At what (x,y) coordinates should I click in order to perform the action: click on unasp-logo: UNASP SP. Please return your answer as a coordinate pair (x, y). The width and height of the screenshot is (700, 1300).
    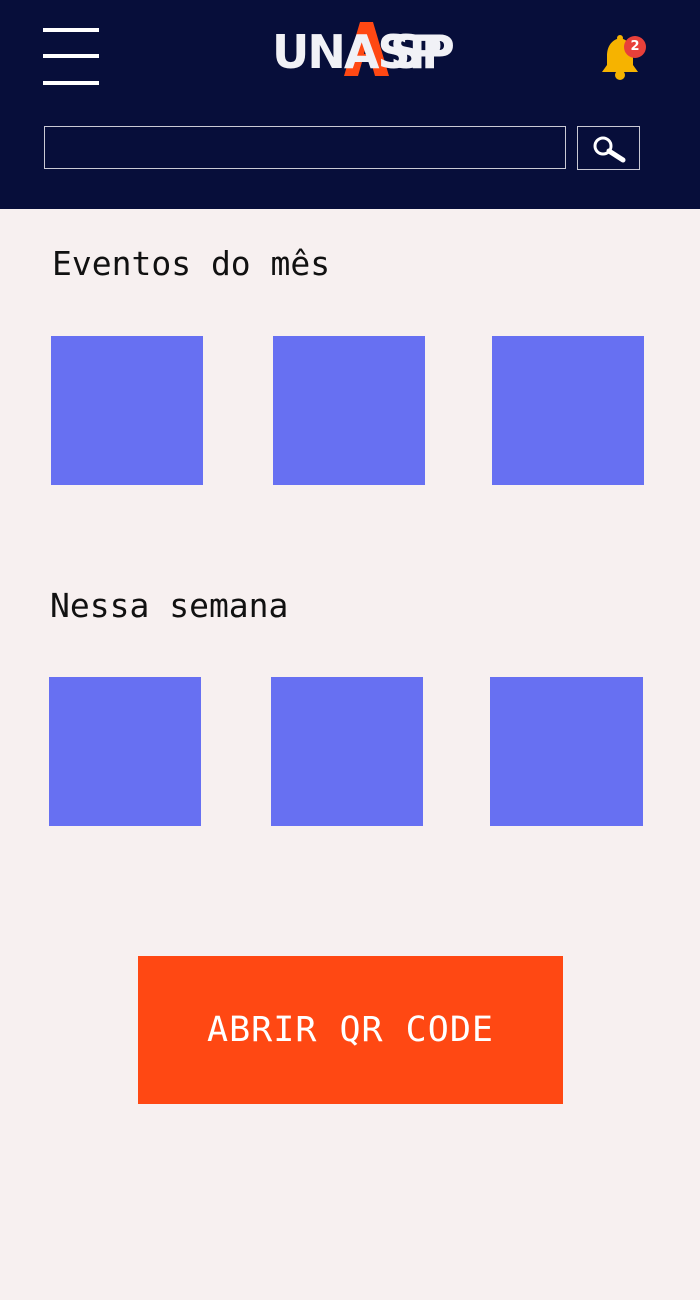
    Looking at the image, I should click on (362, 49).